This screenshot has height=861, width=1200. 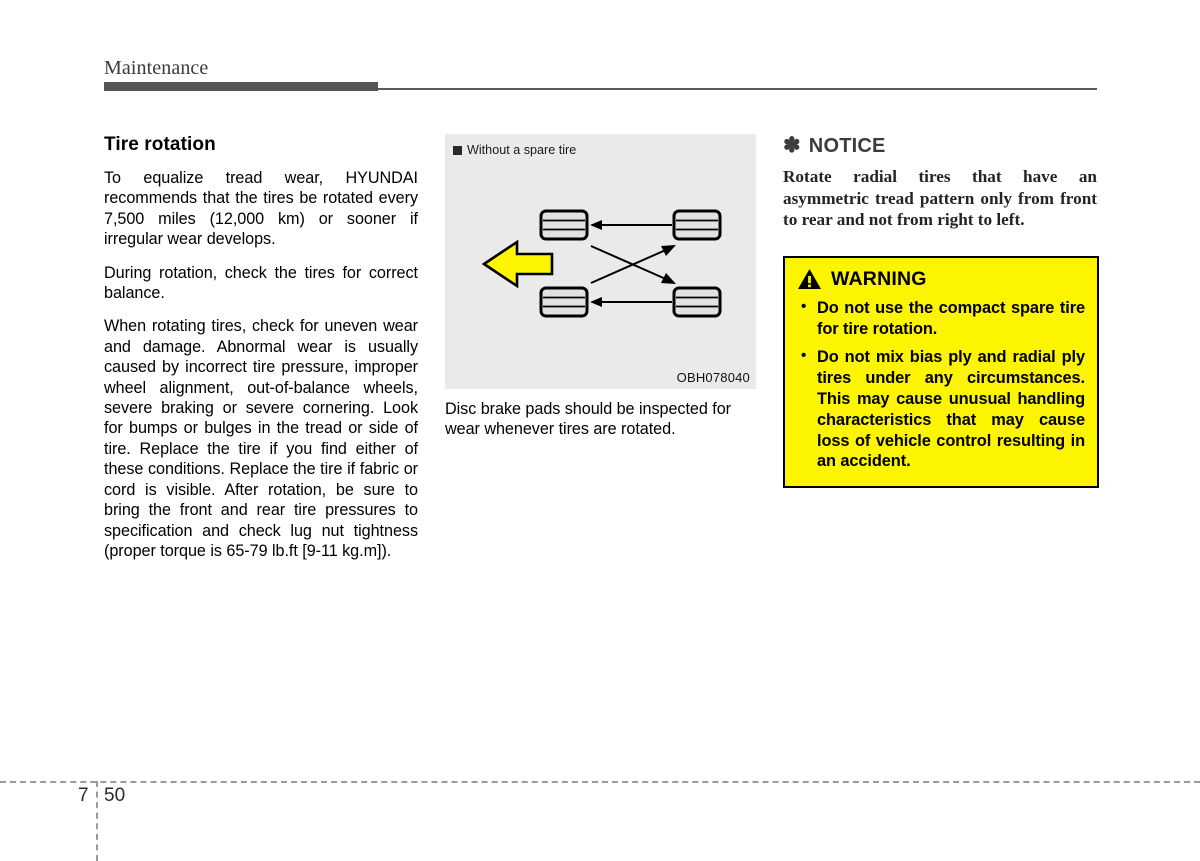 What do you see at coordinates (940, 146) in the screenshot?
I see `notice-heading: ✽ NOTICE` at bounding box center [940, 146].